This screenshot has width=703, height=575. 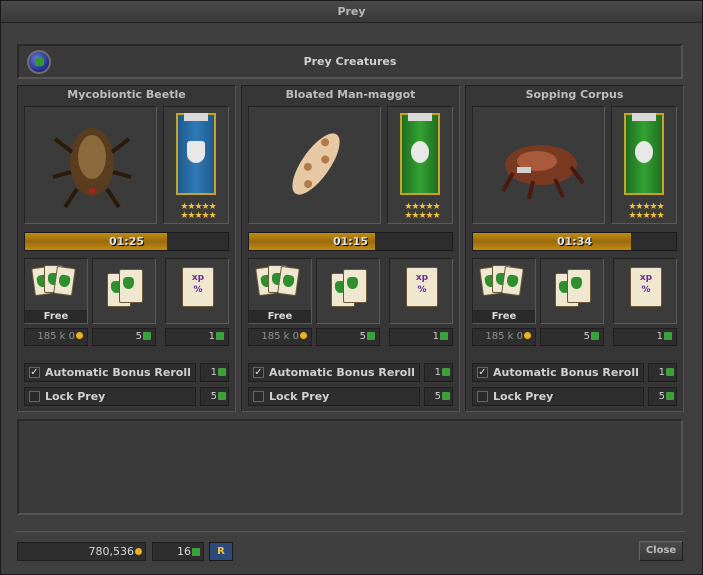 I want to click on prey-timer-bar: 01:15, so click(x=350, y=241).